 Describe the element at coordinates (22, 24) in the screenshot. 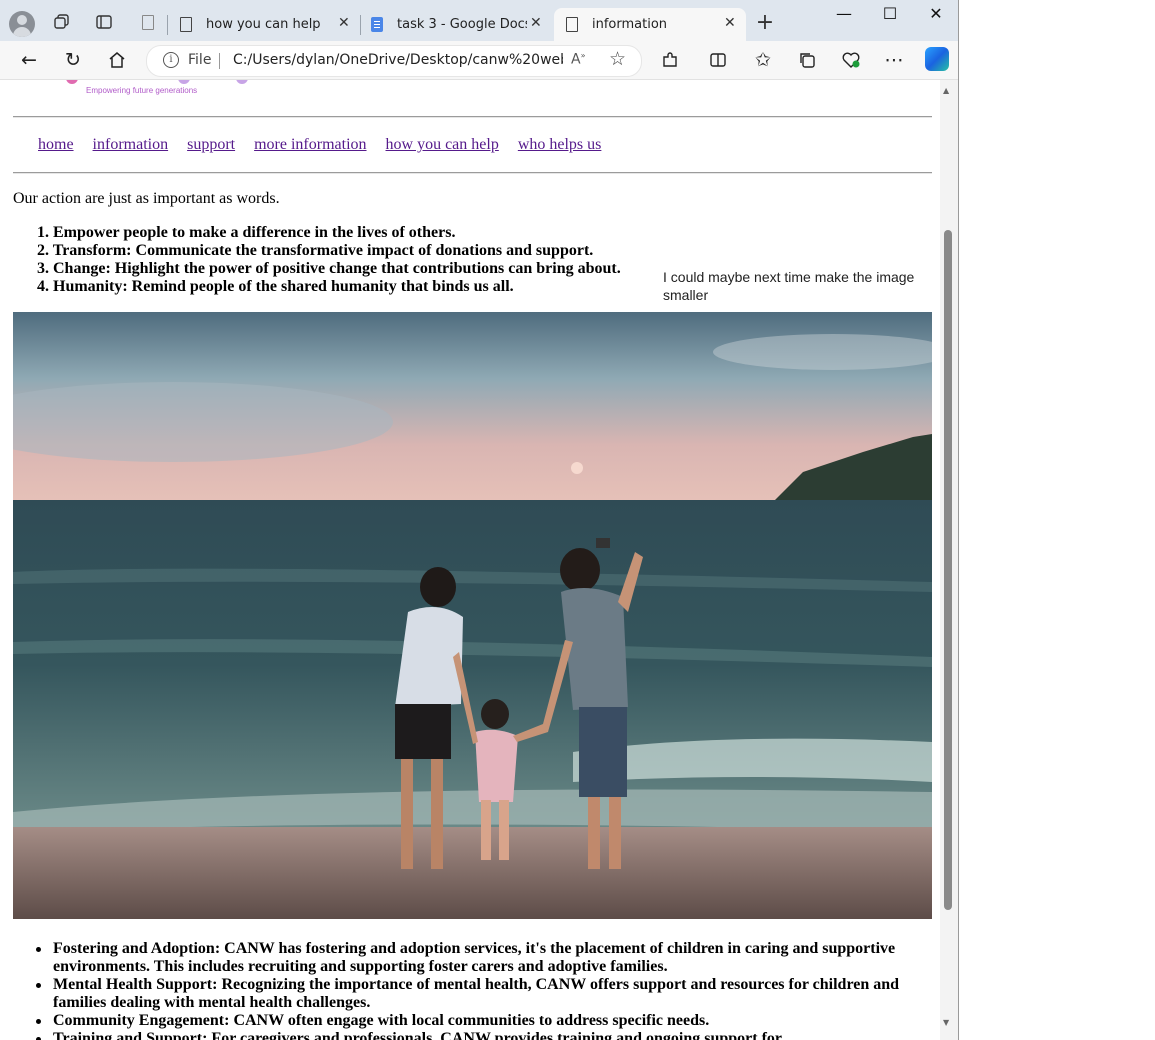

I see `profile-avatar` at that location.